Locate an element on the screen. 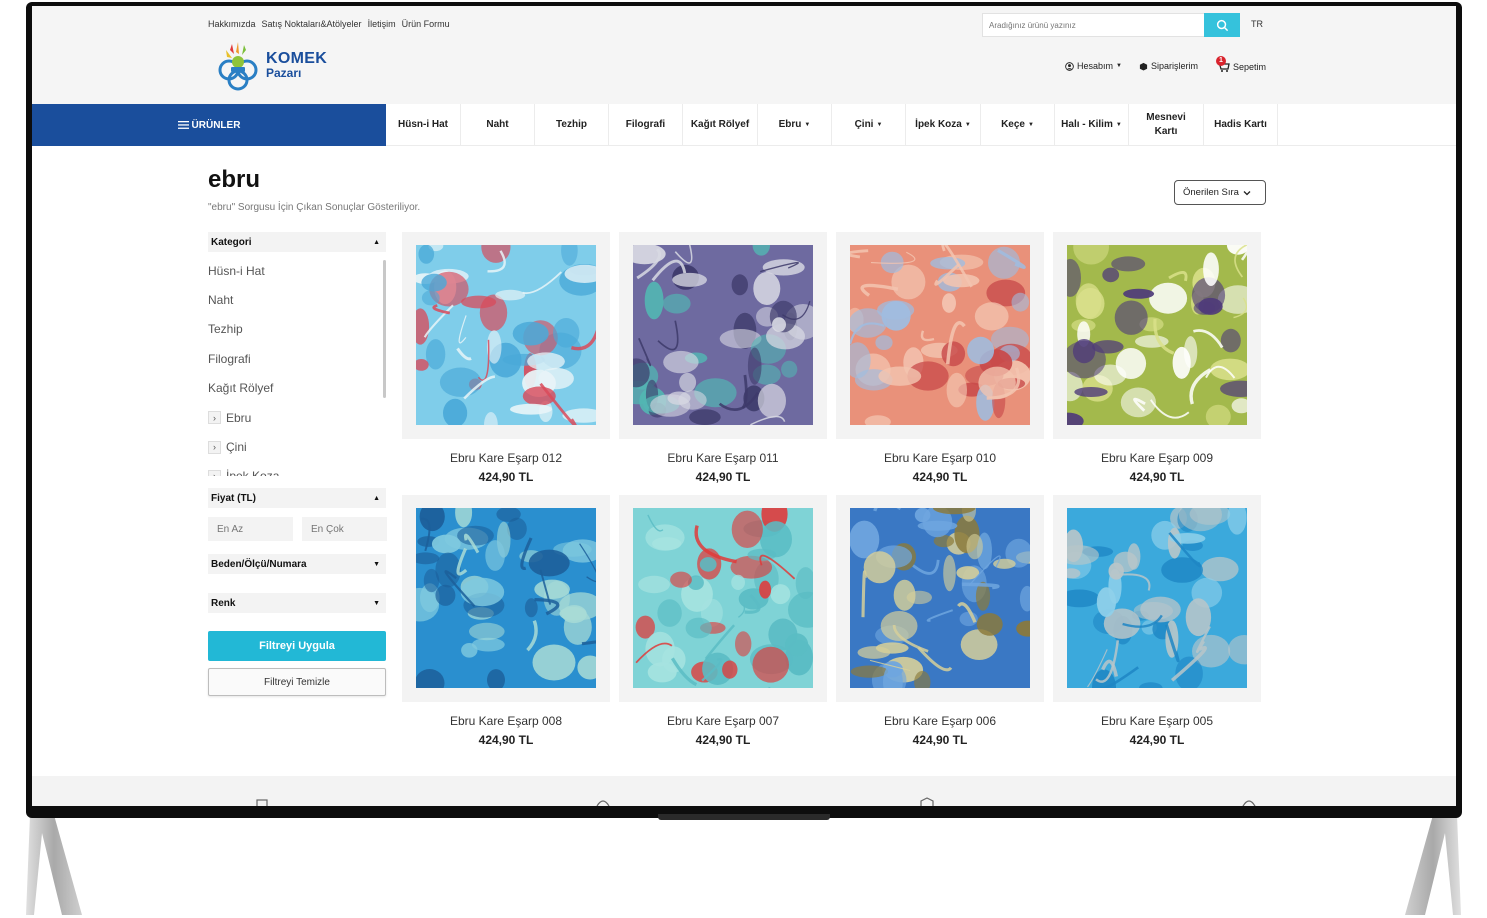 This screenshot has height=918, width=1487. nav-item: Filografi is located at coordinates (646, 125).